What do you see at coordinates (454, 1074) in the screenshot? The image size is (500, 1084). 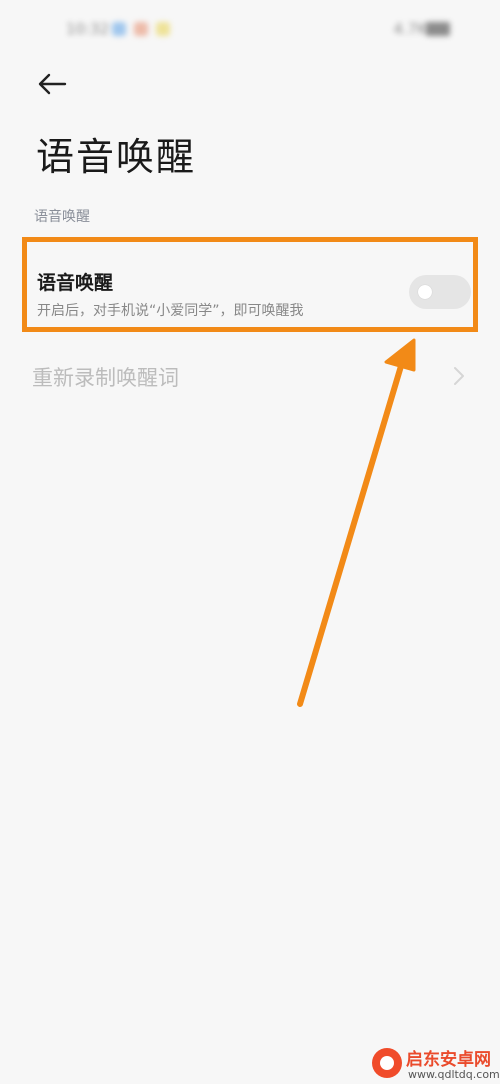 I see `watermark-url: www.qdltdq.com` at bounding box center [454, 1074].